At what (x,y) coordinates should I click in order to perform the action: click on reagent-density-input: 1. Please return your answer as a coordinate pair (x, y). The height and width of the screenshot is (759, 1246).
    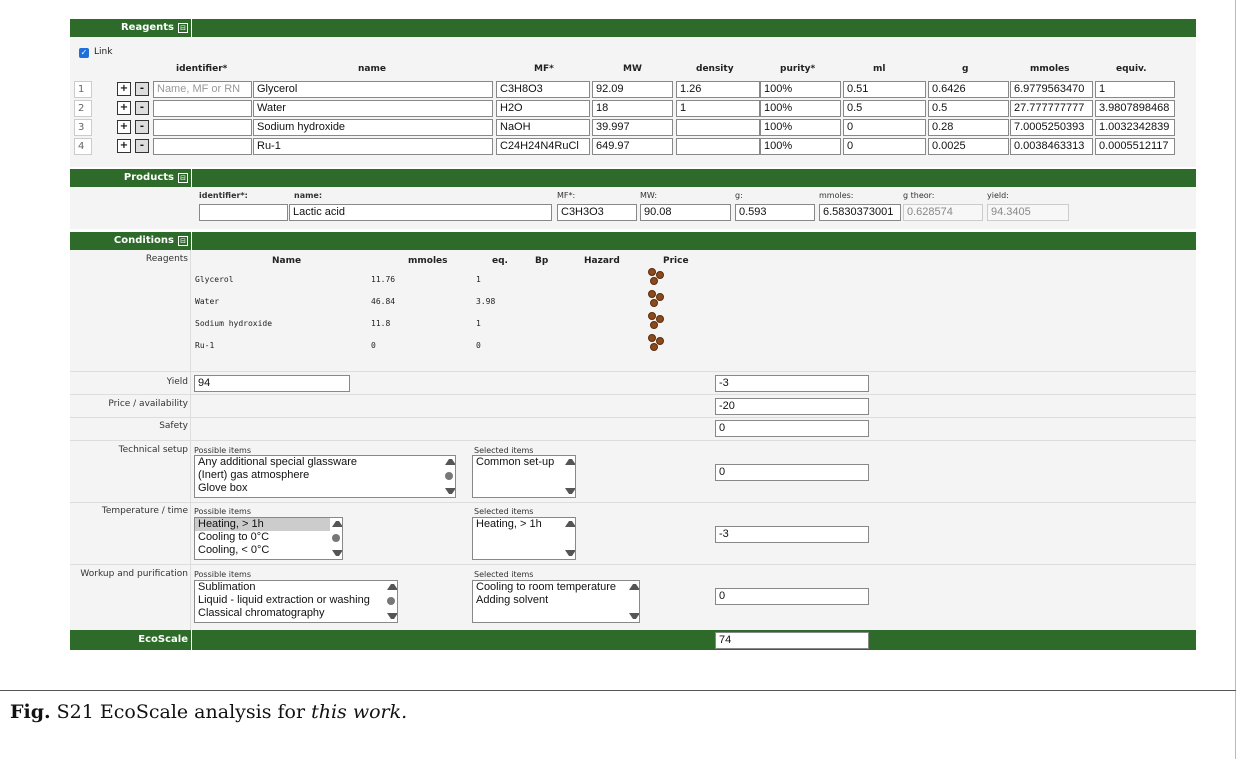
    Looking at the image, I should click on (718, 108).